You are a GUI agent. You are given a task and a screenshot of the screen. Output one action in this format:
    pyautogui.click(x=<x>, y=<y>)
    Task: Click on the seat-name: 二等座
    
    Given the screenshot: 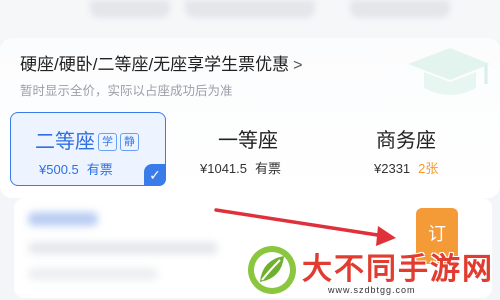 What is the action you would take?
    pyautogui.click(x=65, y=142)
    